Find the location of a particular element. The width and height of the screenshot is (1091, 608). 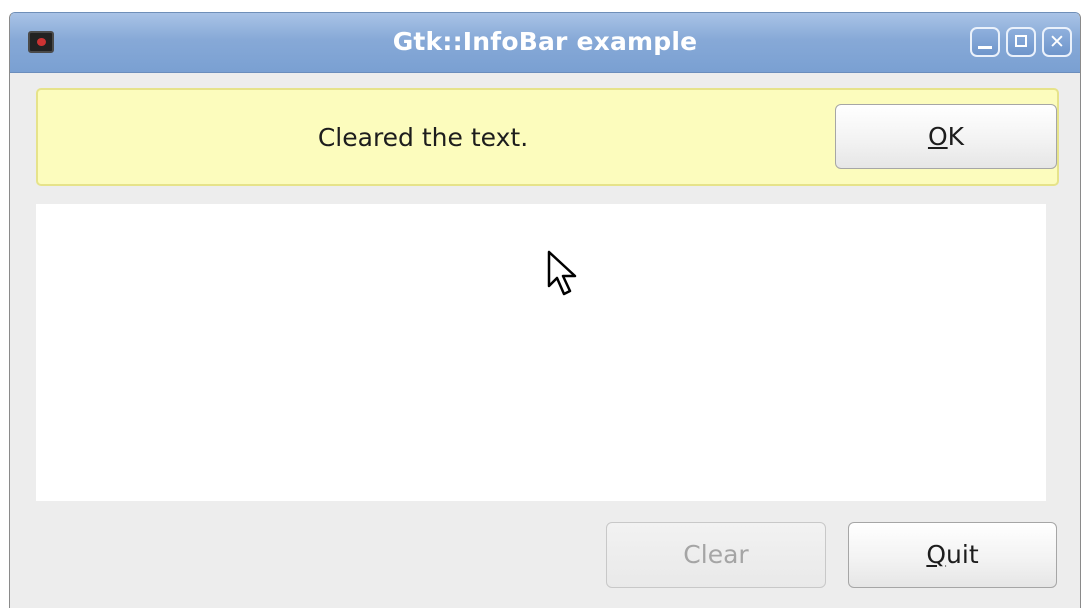

window-title: Gtk::InfoBar example is located at coordinates (545, 41).